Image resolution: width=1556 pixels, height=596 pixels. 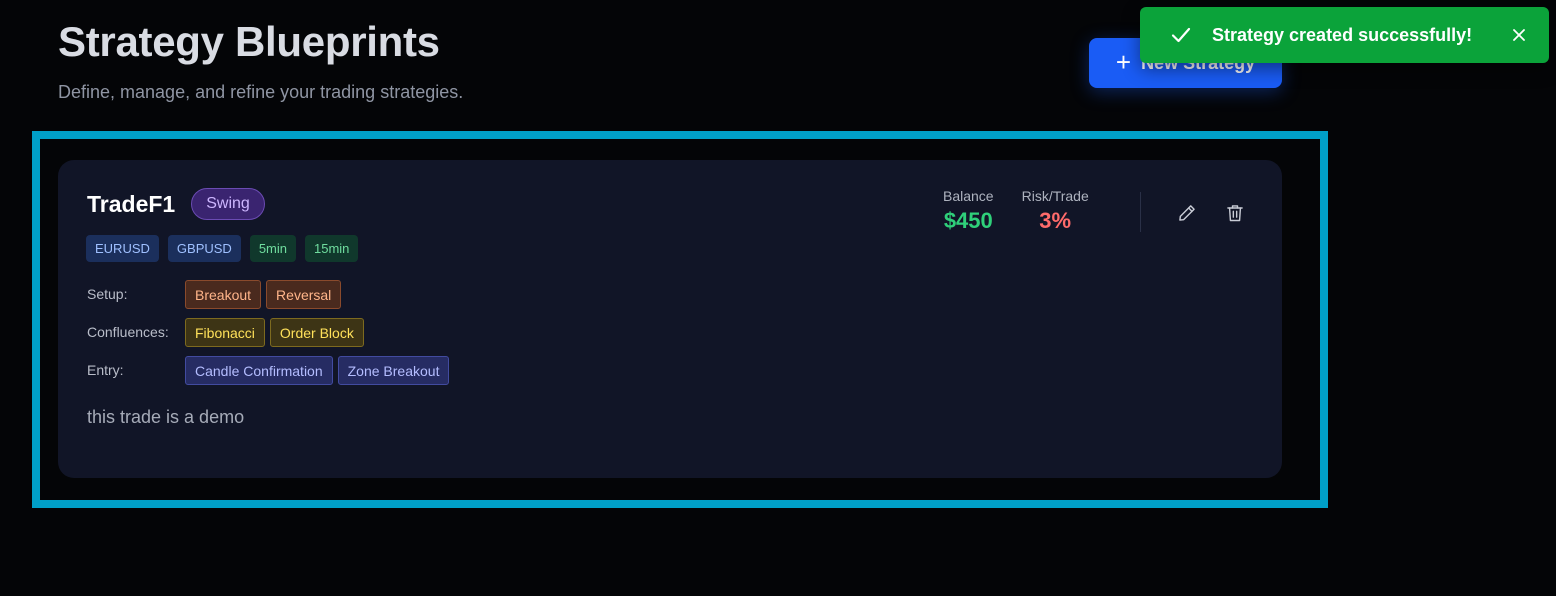 I want to click on strategy-notes: this trade is a demo, so click(x=166, y=417).